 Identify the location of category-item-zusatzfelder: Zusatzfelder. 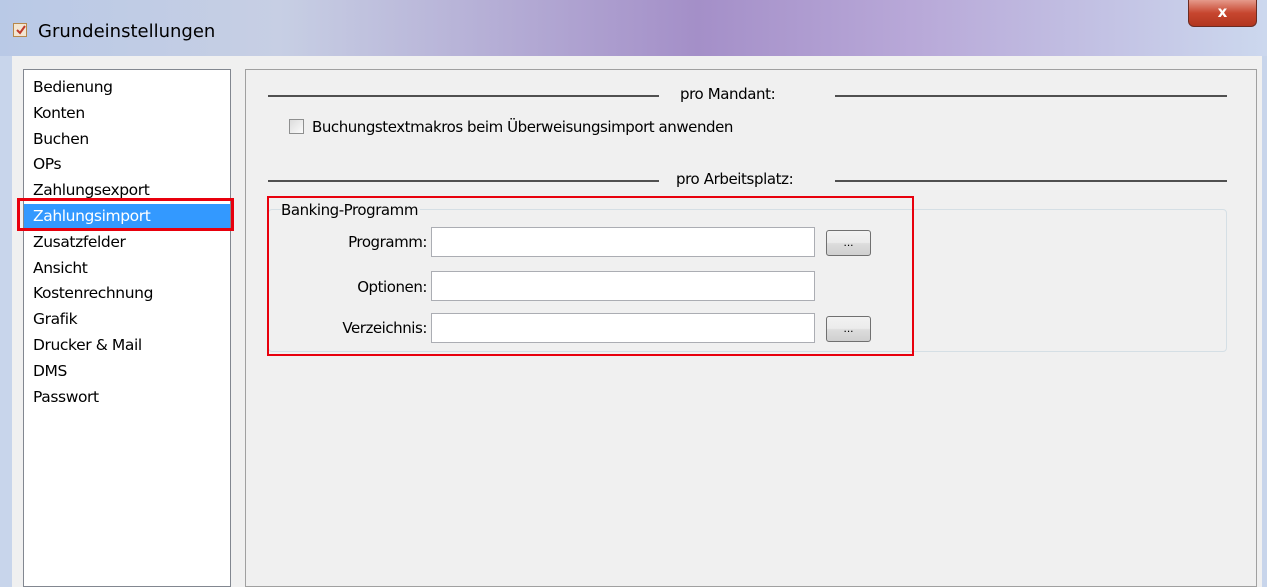
(127, 243).